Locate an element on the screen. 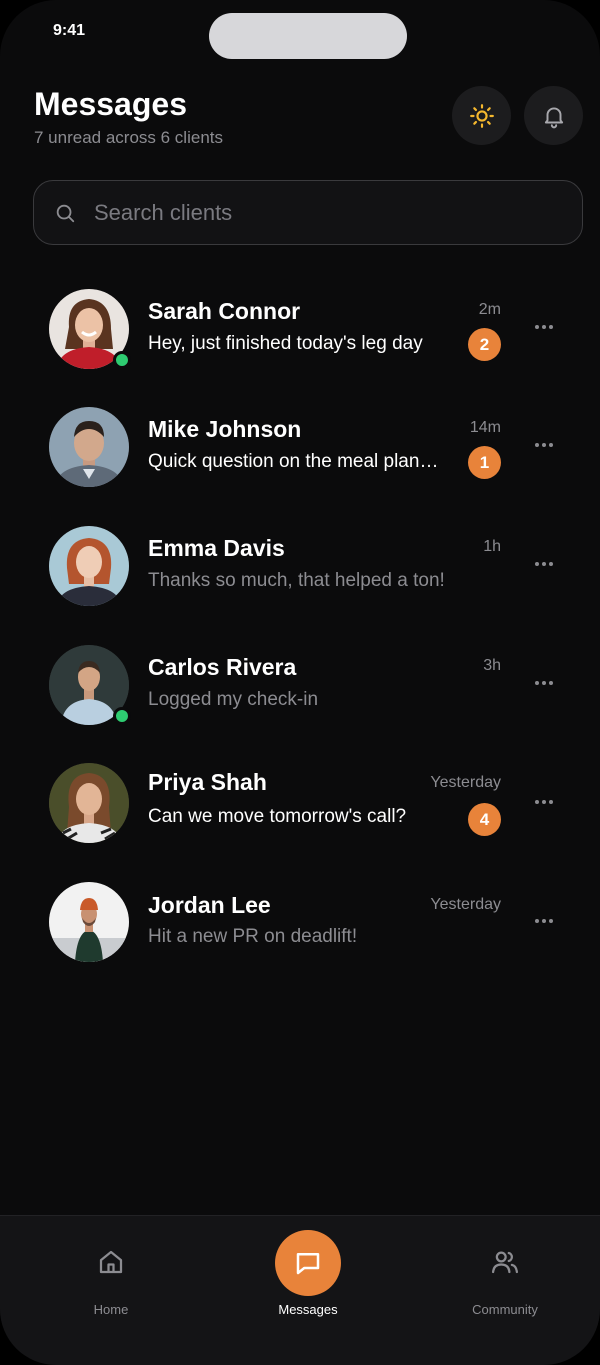 This screenshot has height=1365, width=600. unread-badge: 2 is located at coordinates (484, 344).